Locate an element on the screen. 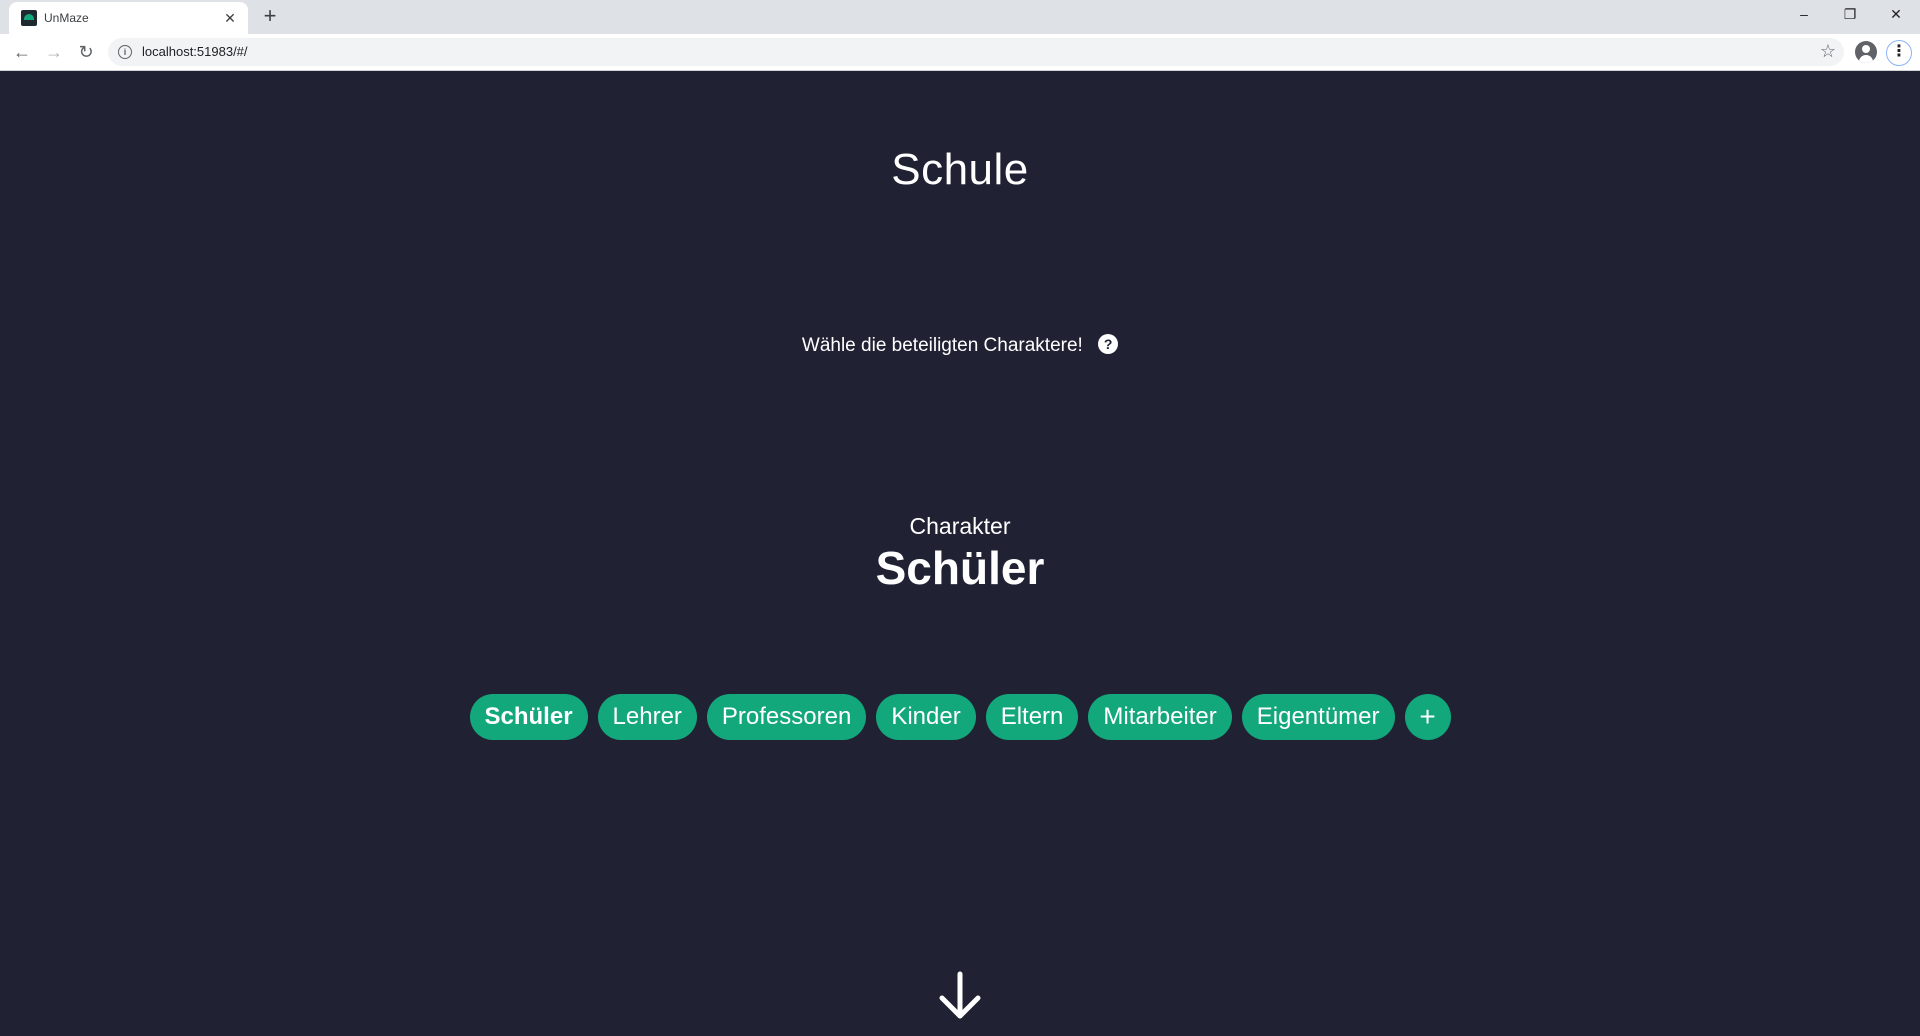 The width and height of the screenshot is (1920, 1036). url-text: localhost:51983/#/ is located at coordinates (195, 51).